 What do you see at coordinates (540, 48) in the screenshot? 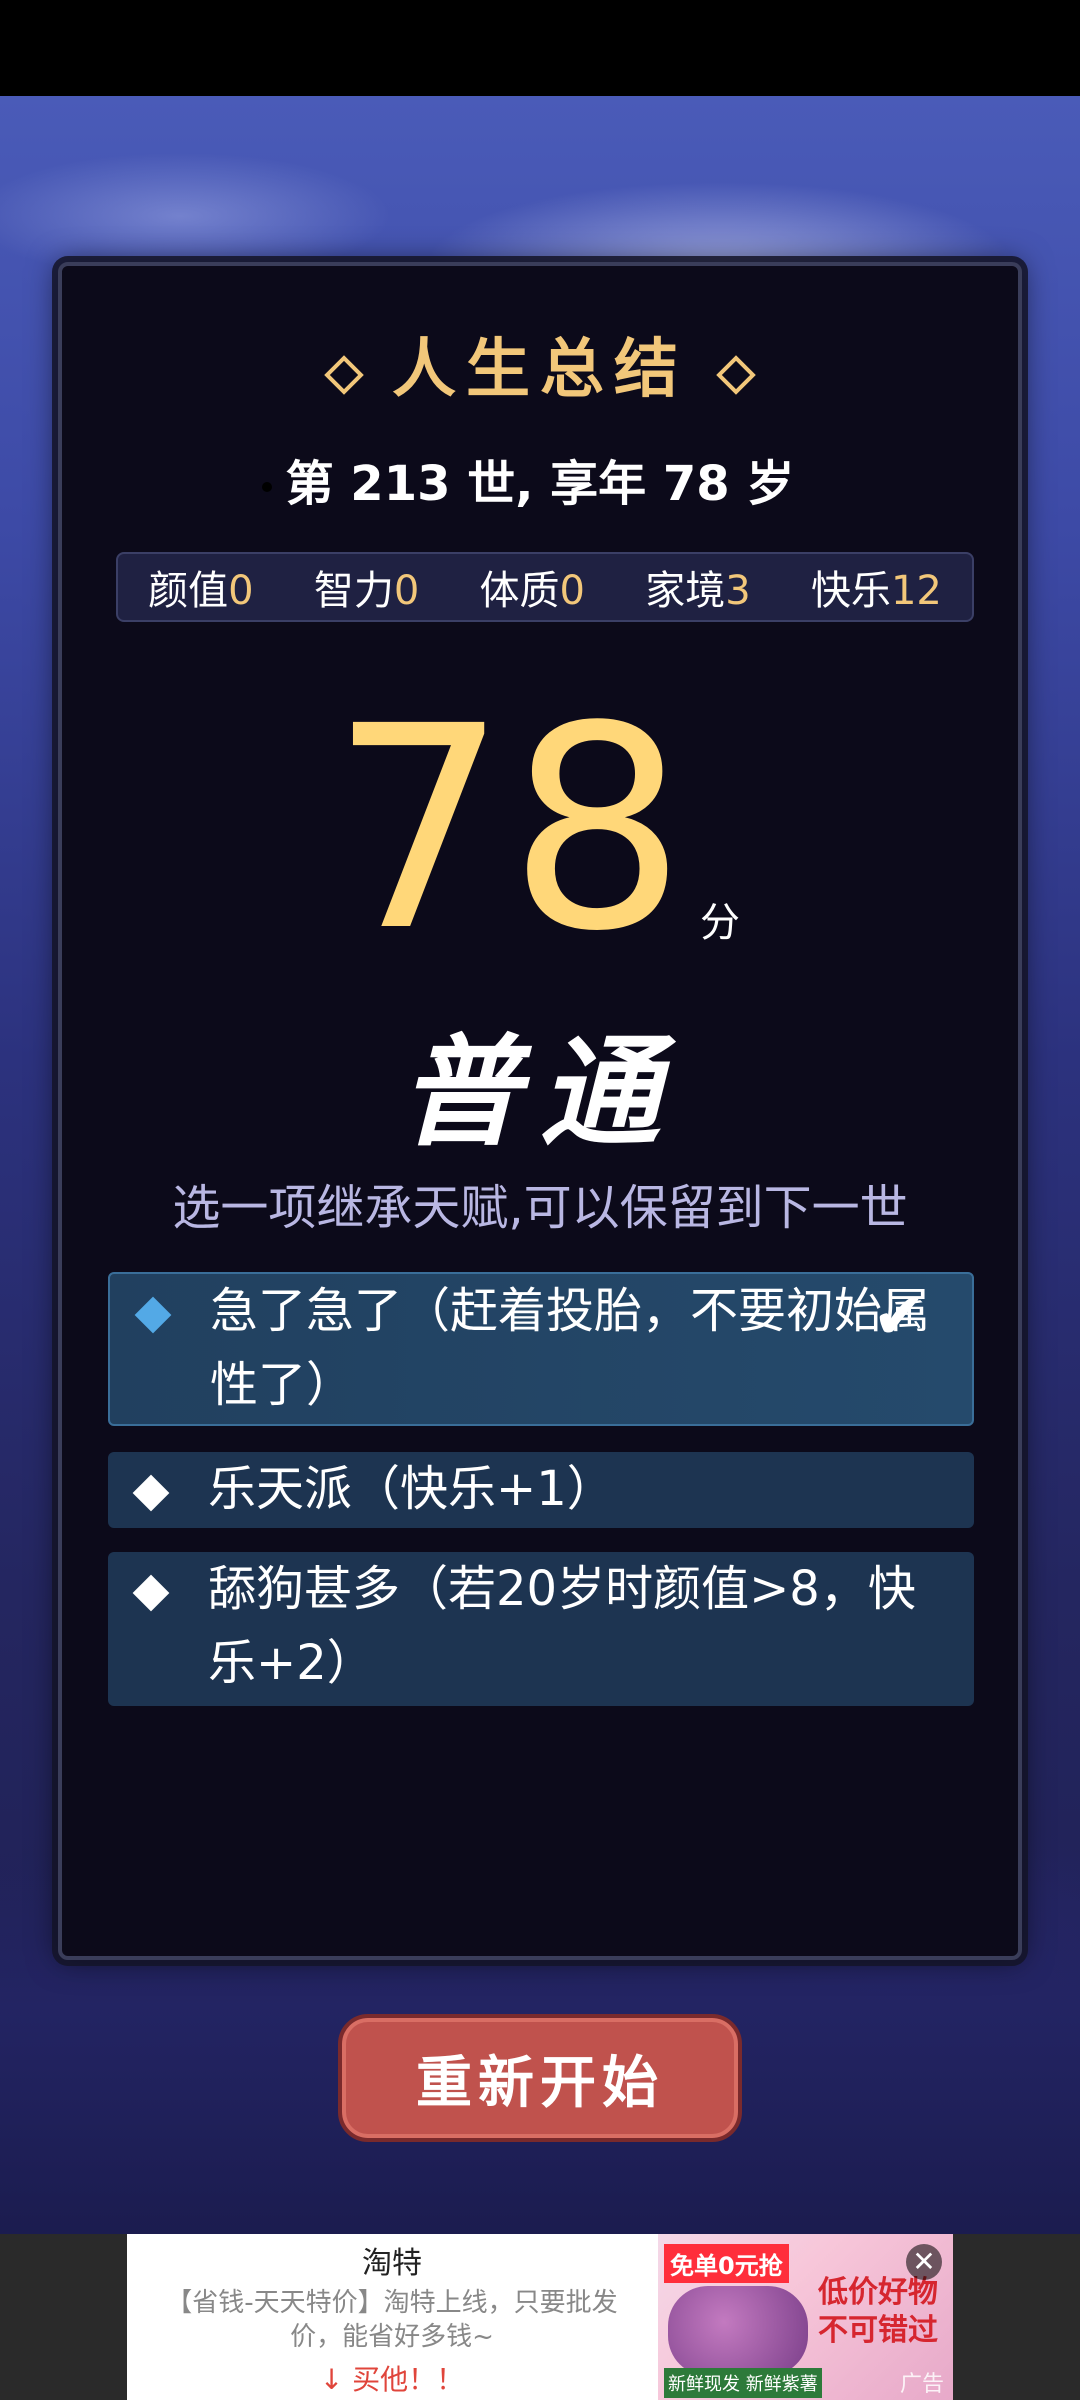
I see `status-bar` at bounding box center [540, 48].